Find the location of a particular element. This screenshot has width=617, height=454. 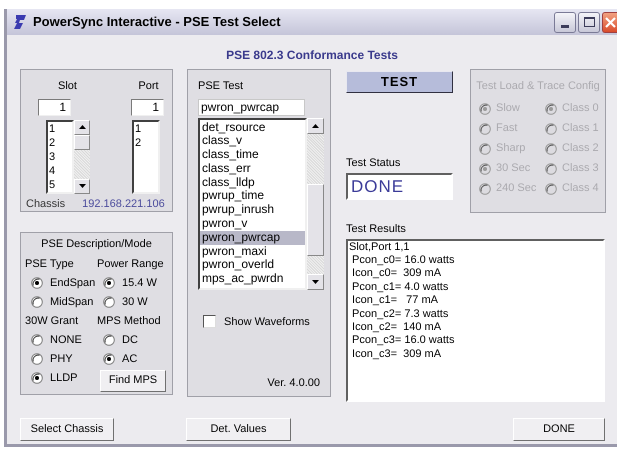

minimize-button is located at coordinates (565, 22).